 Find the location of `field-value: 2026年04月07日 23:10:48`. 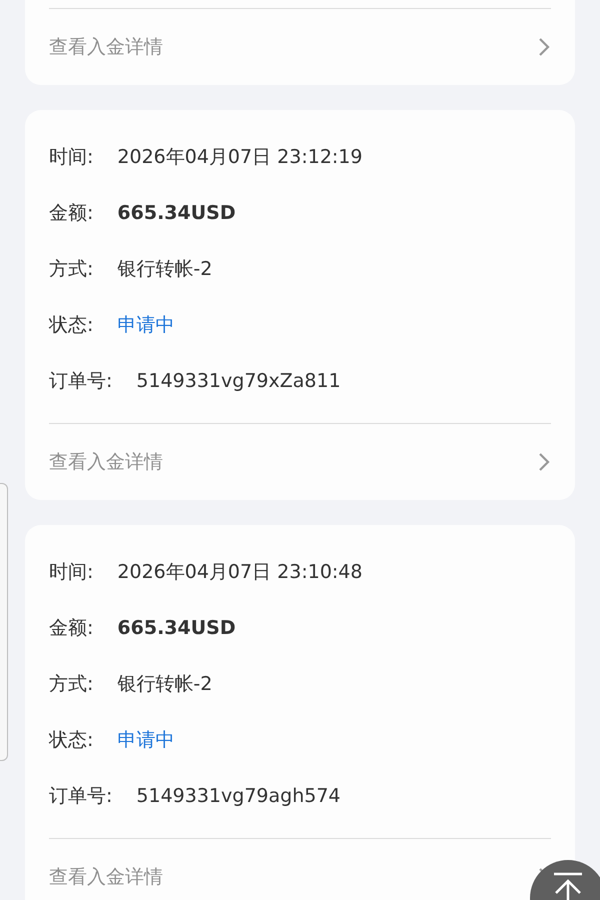

field-value: 2026年04月07日 23:10:48 is located at coordinates (239, 572).